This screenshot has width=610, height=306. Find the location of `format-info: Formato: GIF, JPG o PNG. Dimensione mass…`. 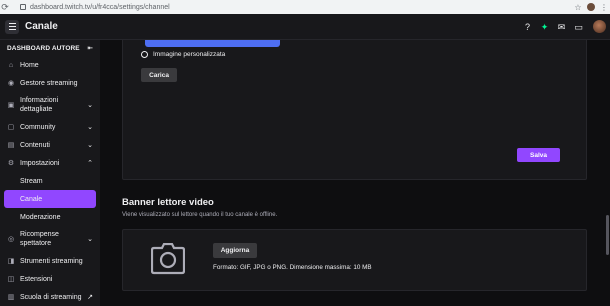

format-info: Formato: GIF, JPG o PNG. Dimensione mass… is located at coordinates (292, 267).